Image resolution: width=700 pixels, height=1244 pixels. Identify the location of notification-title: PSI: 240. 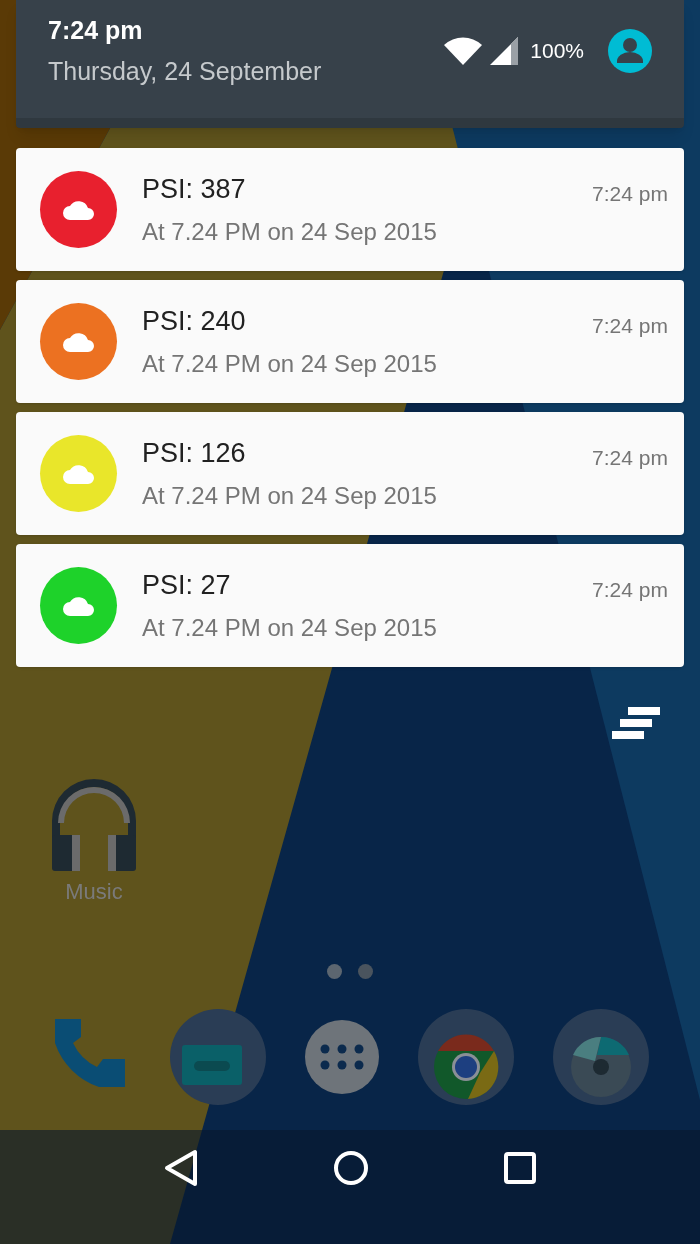
(194, 322).